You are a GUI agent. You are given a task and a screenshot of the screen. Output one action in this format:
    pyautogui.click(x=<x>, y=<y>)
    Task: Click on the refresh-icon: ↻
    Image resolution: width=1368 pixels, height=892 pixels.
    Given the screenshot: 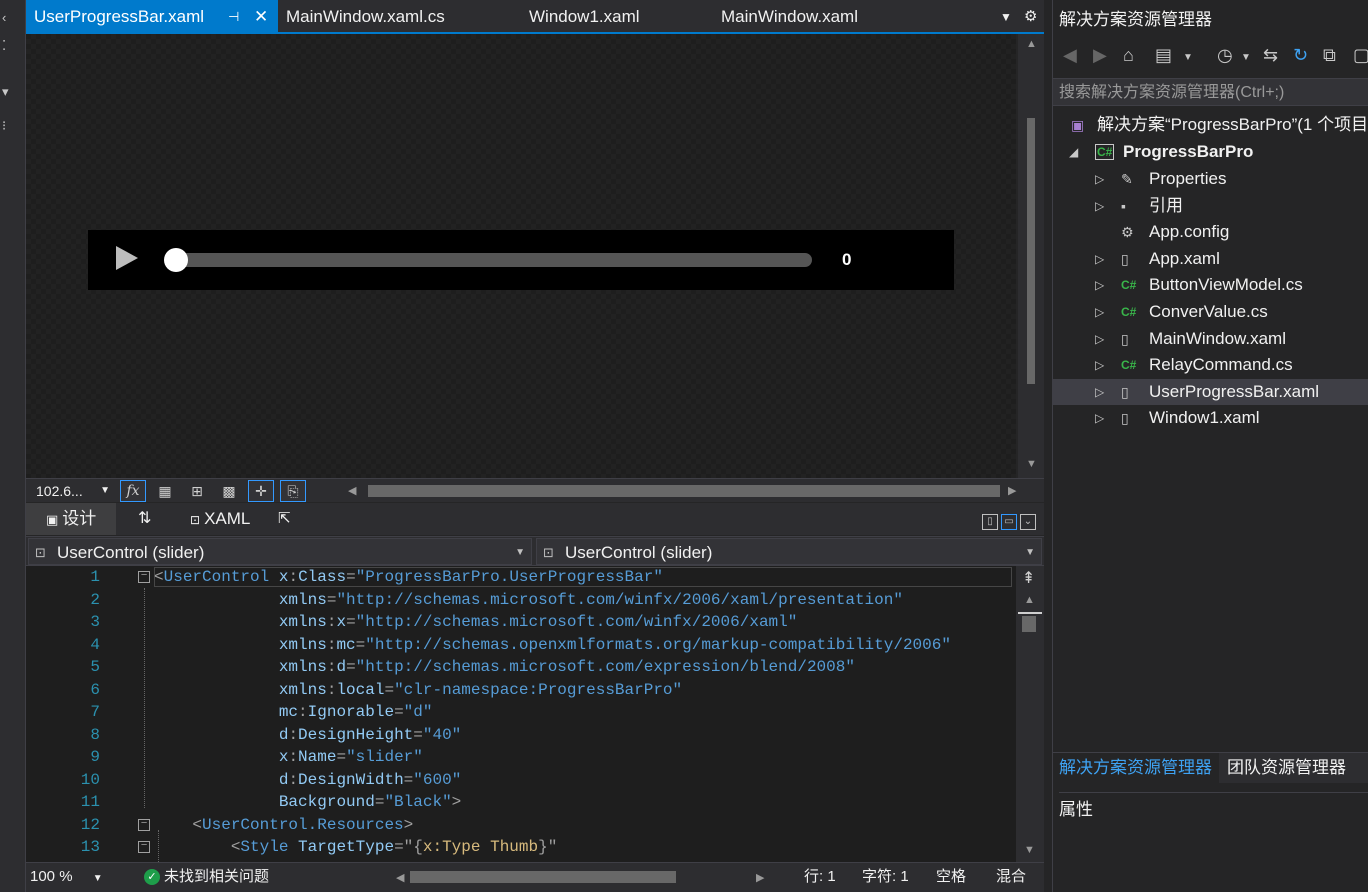 What is the action you would take?
    pyautogui.click(x=1300, y=55)
    